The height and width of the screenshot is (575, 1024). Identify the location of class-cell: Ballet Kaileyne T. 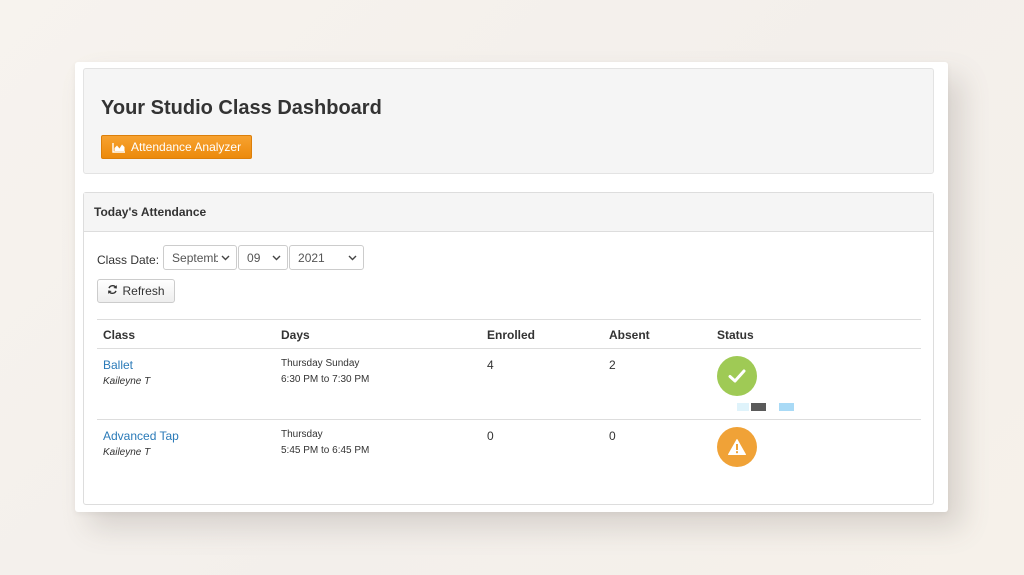
(126, 372).